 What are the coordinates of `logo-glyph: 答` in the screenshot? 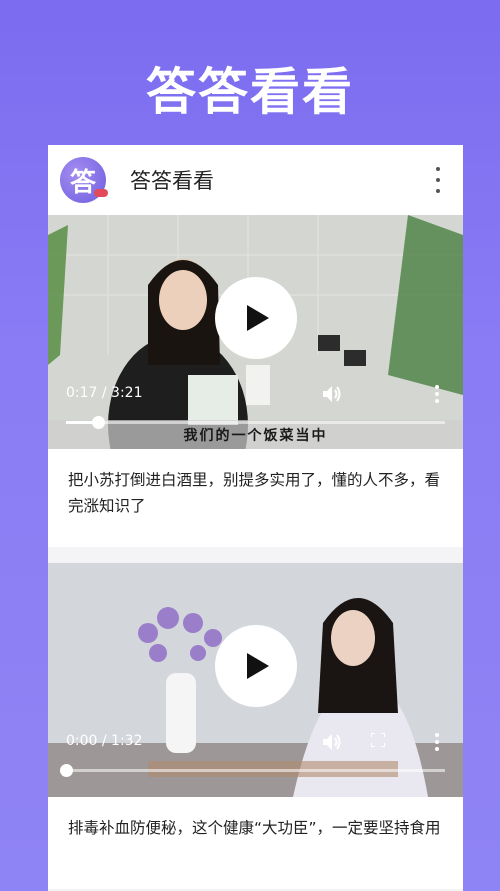 It's located at (82, 182).